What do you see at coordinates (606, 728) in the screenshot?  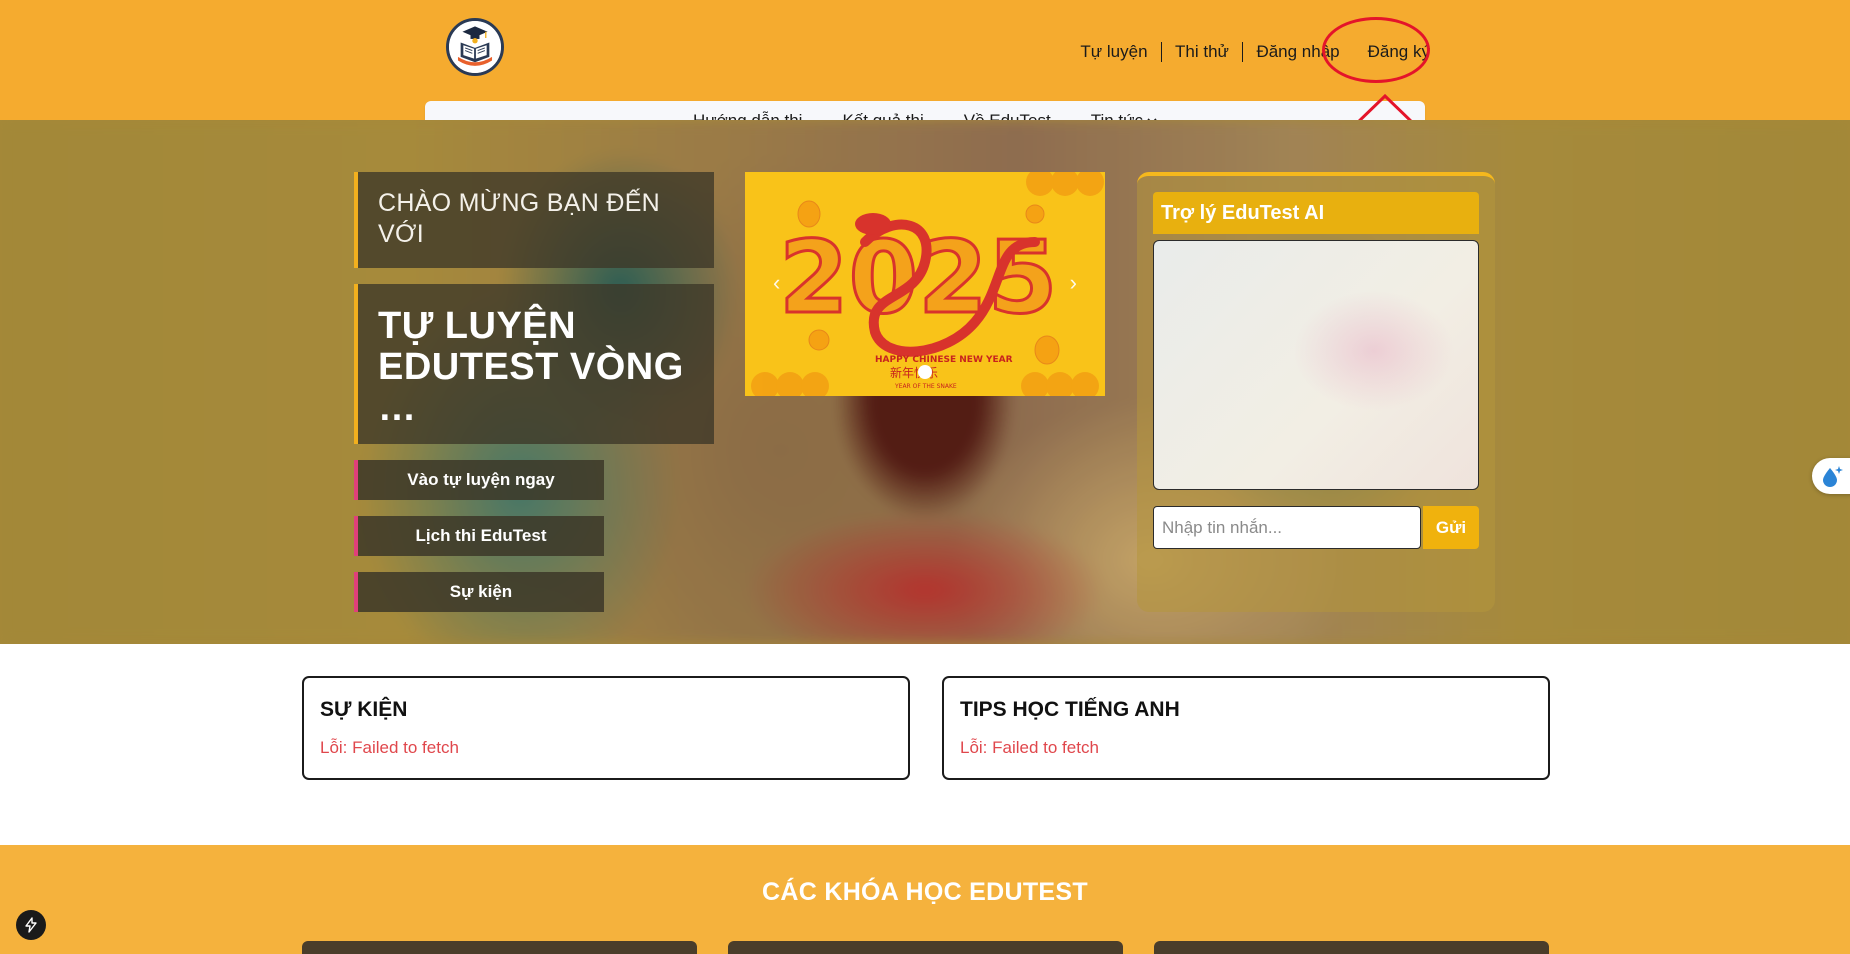 I see `events-card: SỰ KIỆN Lỗi: Failed to fetch` at bounding box center [606, 728].